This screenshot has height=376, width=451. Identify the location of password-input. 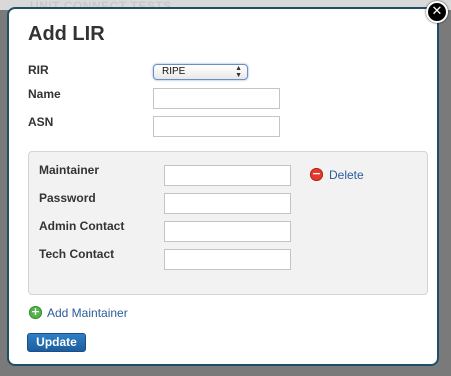
(227, 203).